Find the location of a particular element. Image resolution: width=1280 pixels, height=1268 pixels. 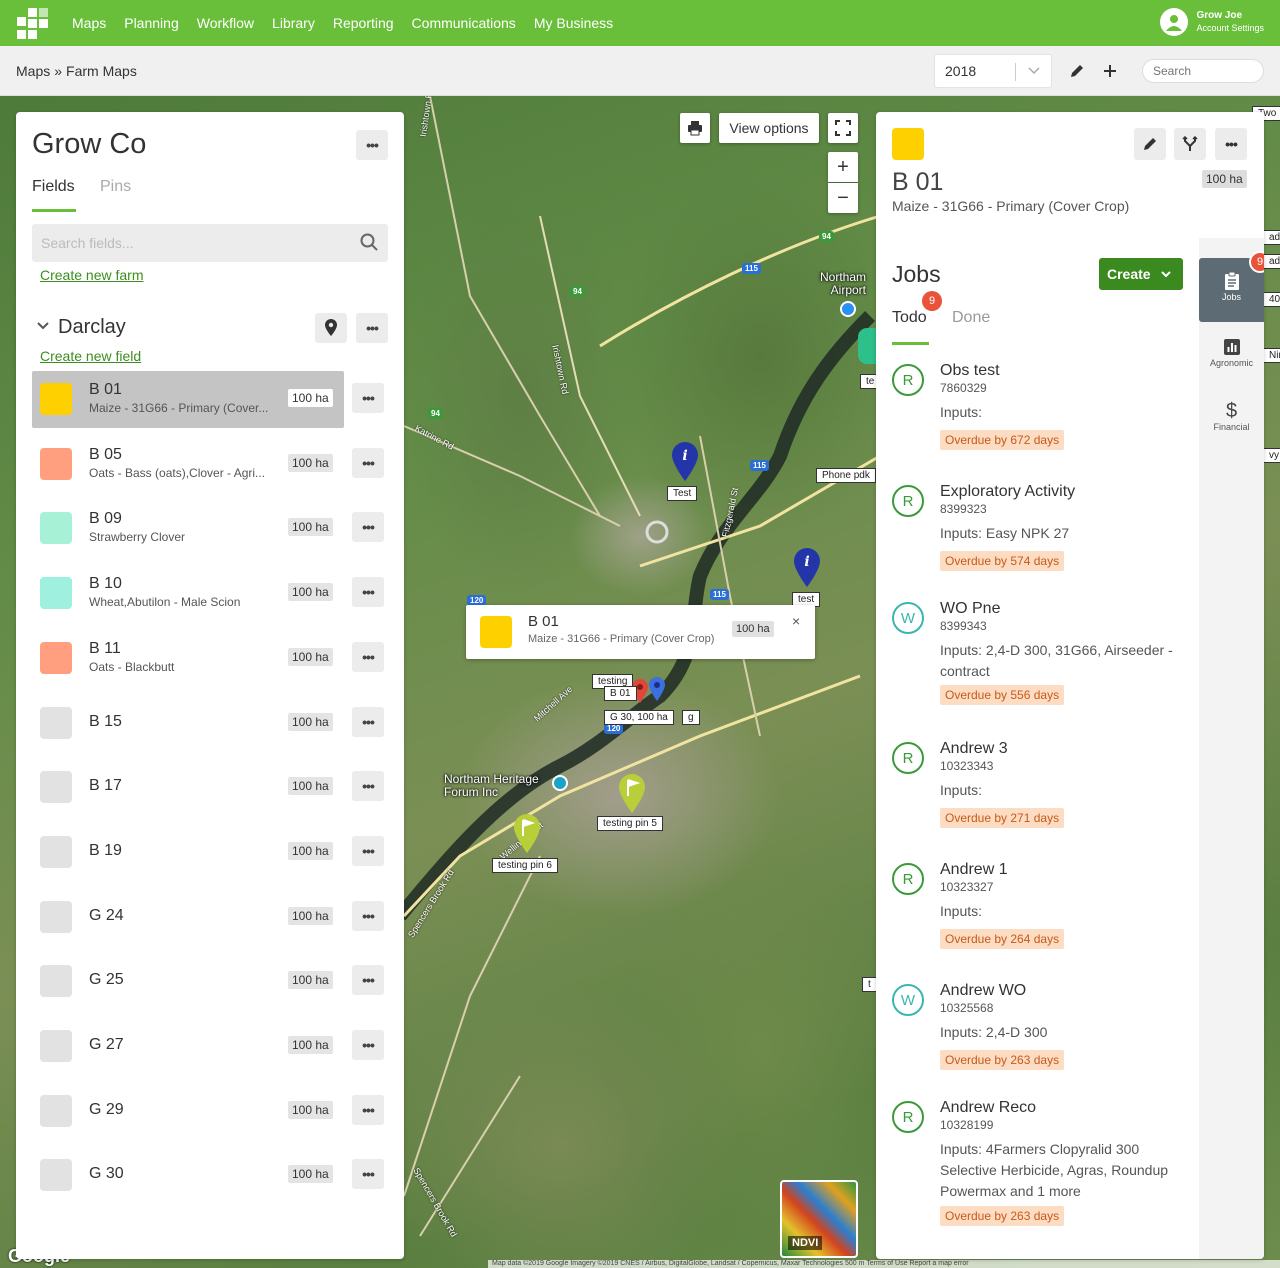

job-name: Obs test is located at coordinates (970, 370).